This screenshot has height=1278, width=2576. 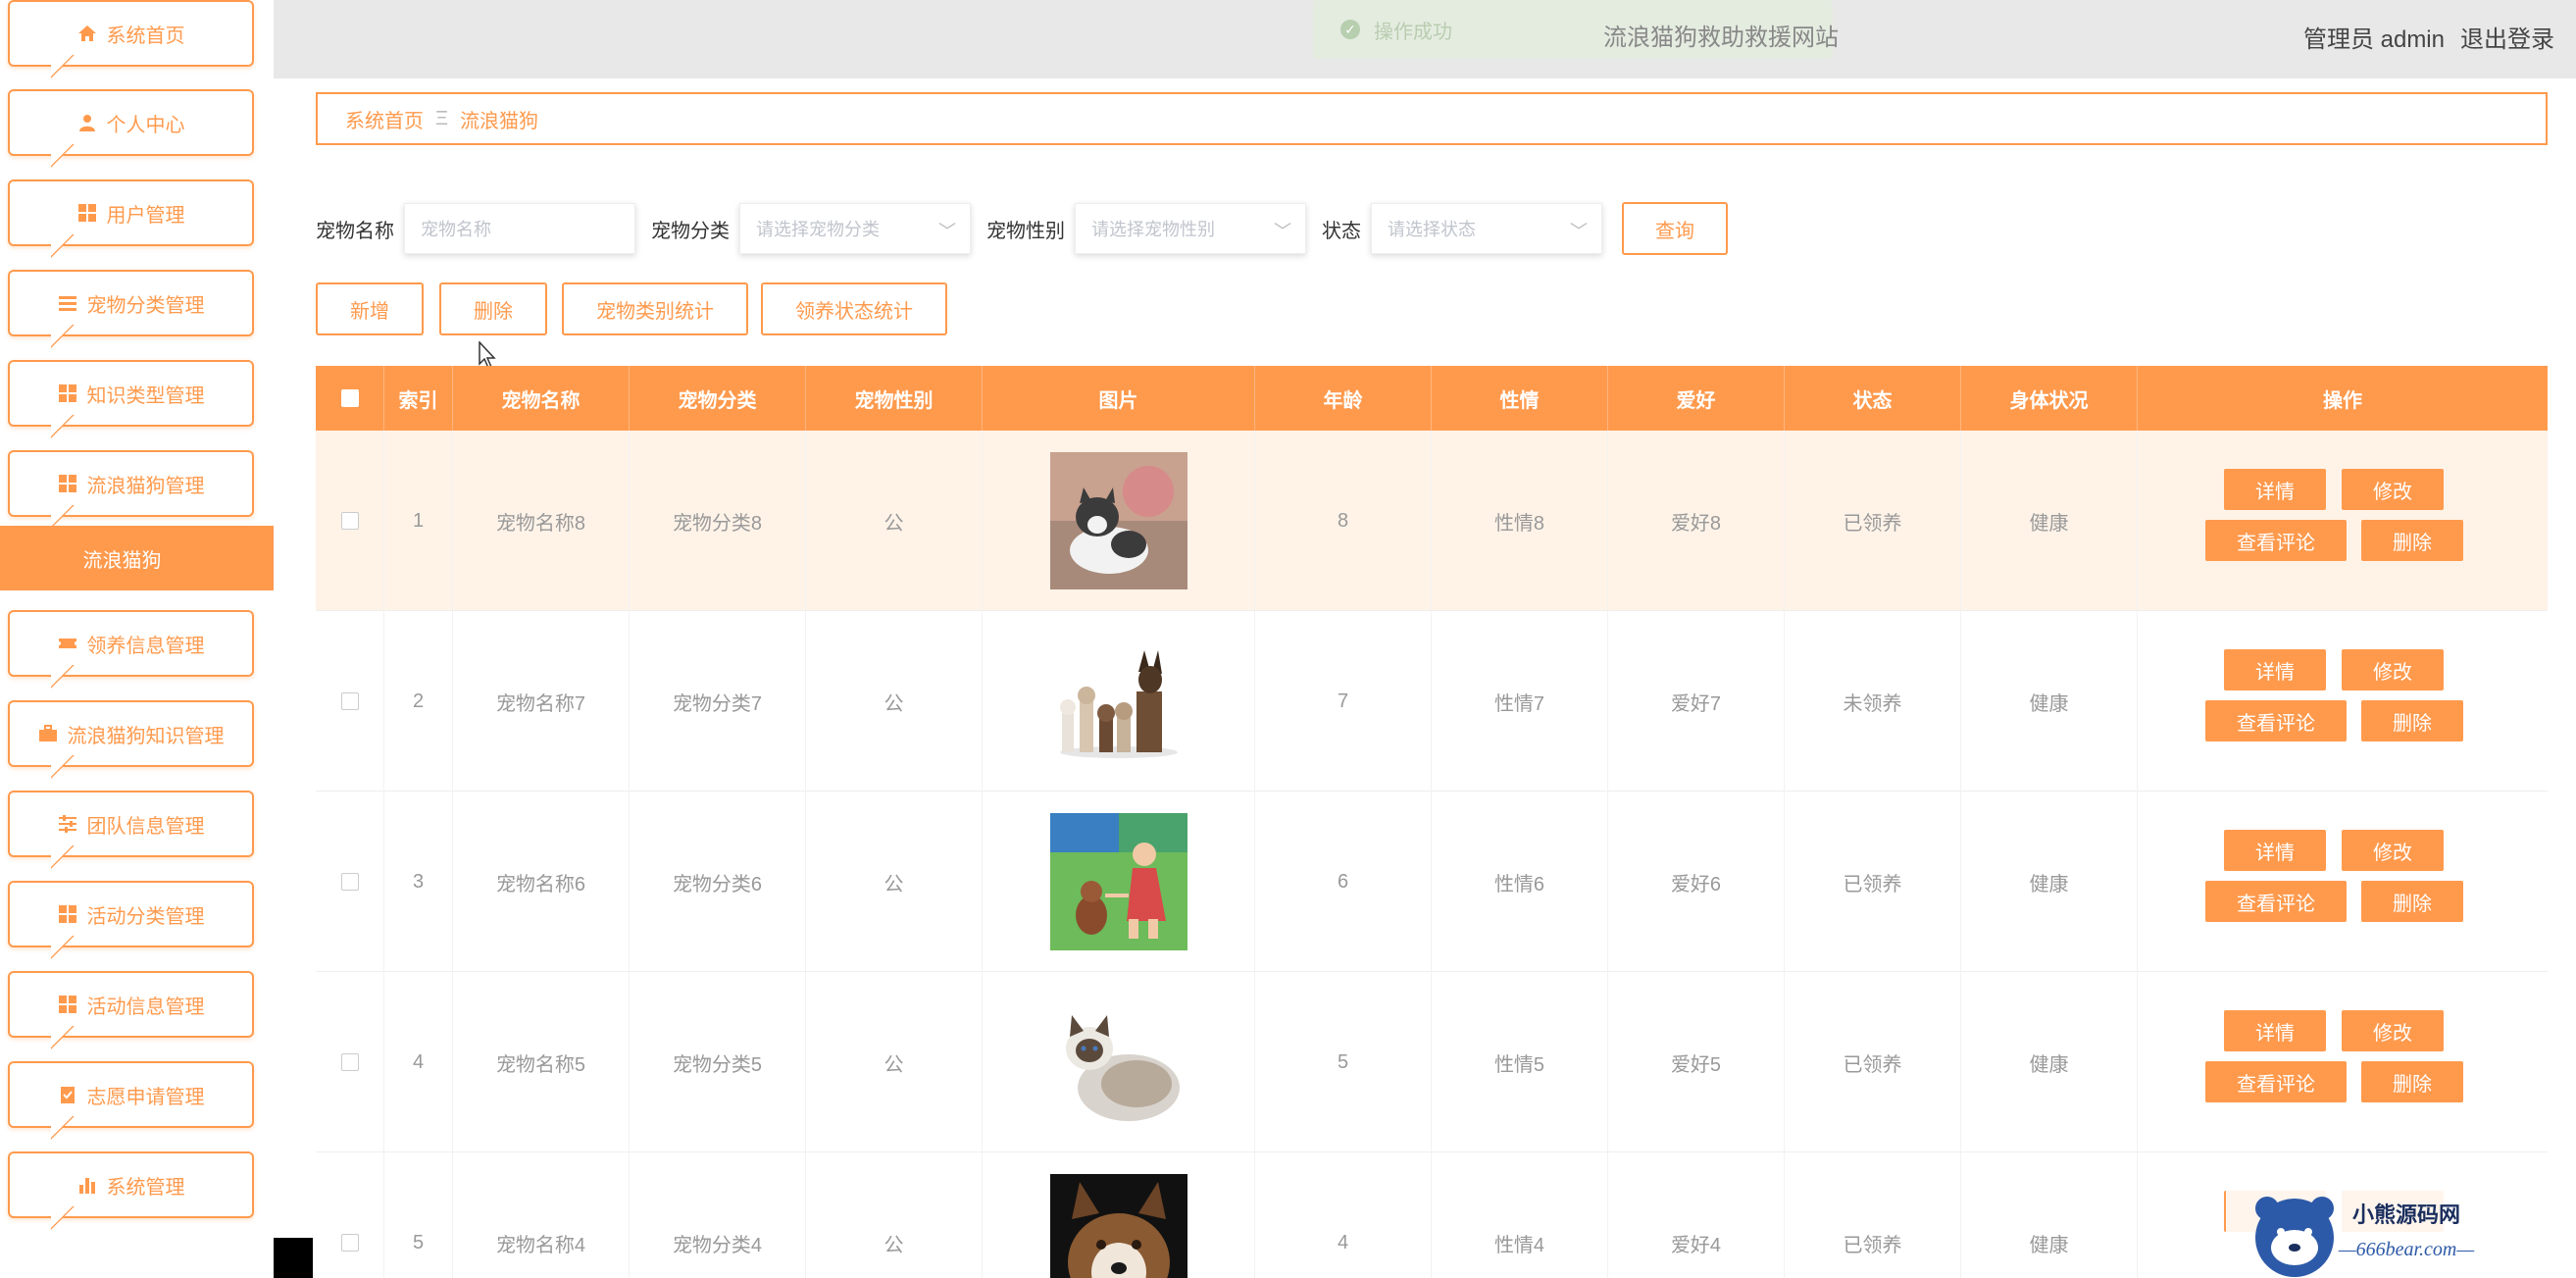 What do you see at coordinates (1697, 1062) in the screenshot?
I see `cell-hobby: 爱好5` at bounding box center [1697, 1062].